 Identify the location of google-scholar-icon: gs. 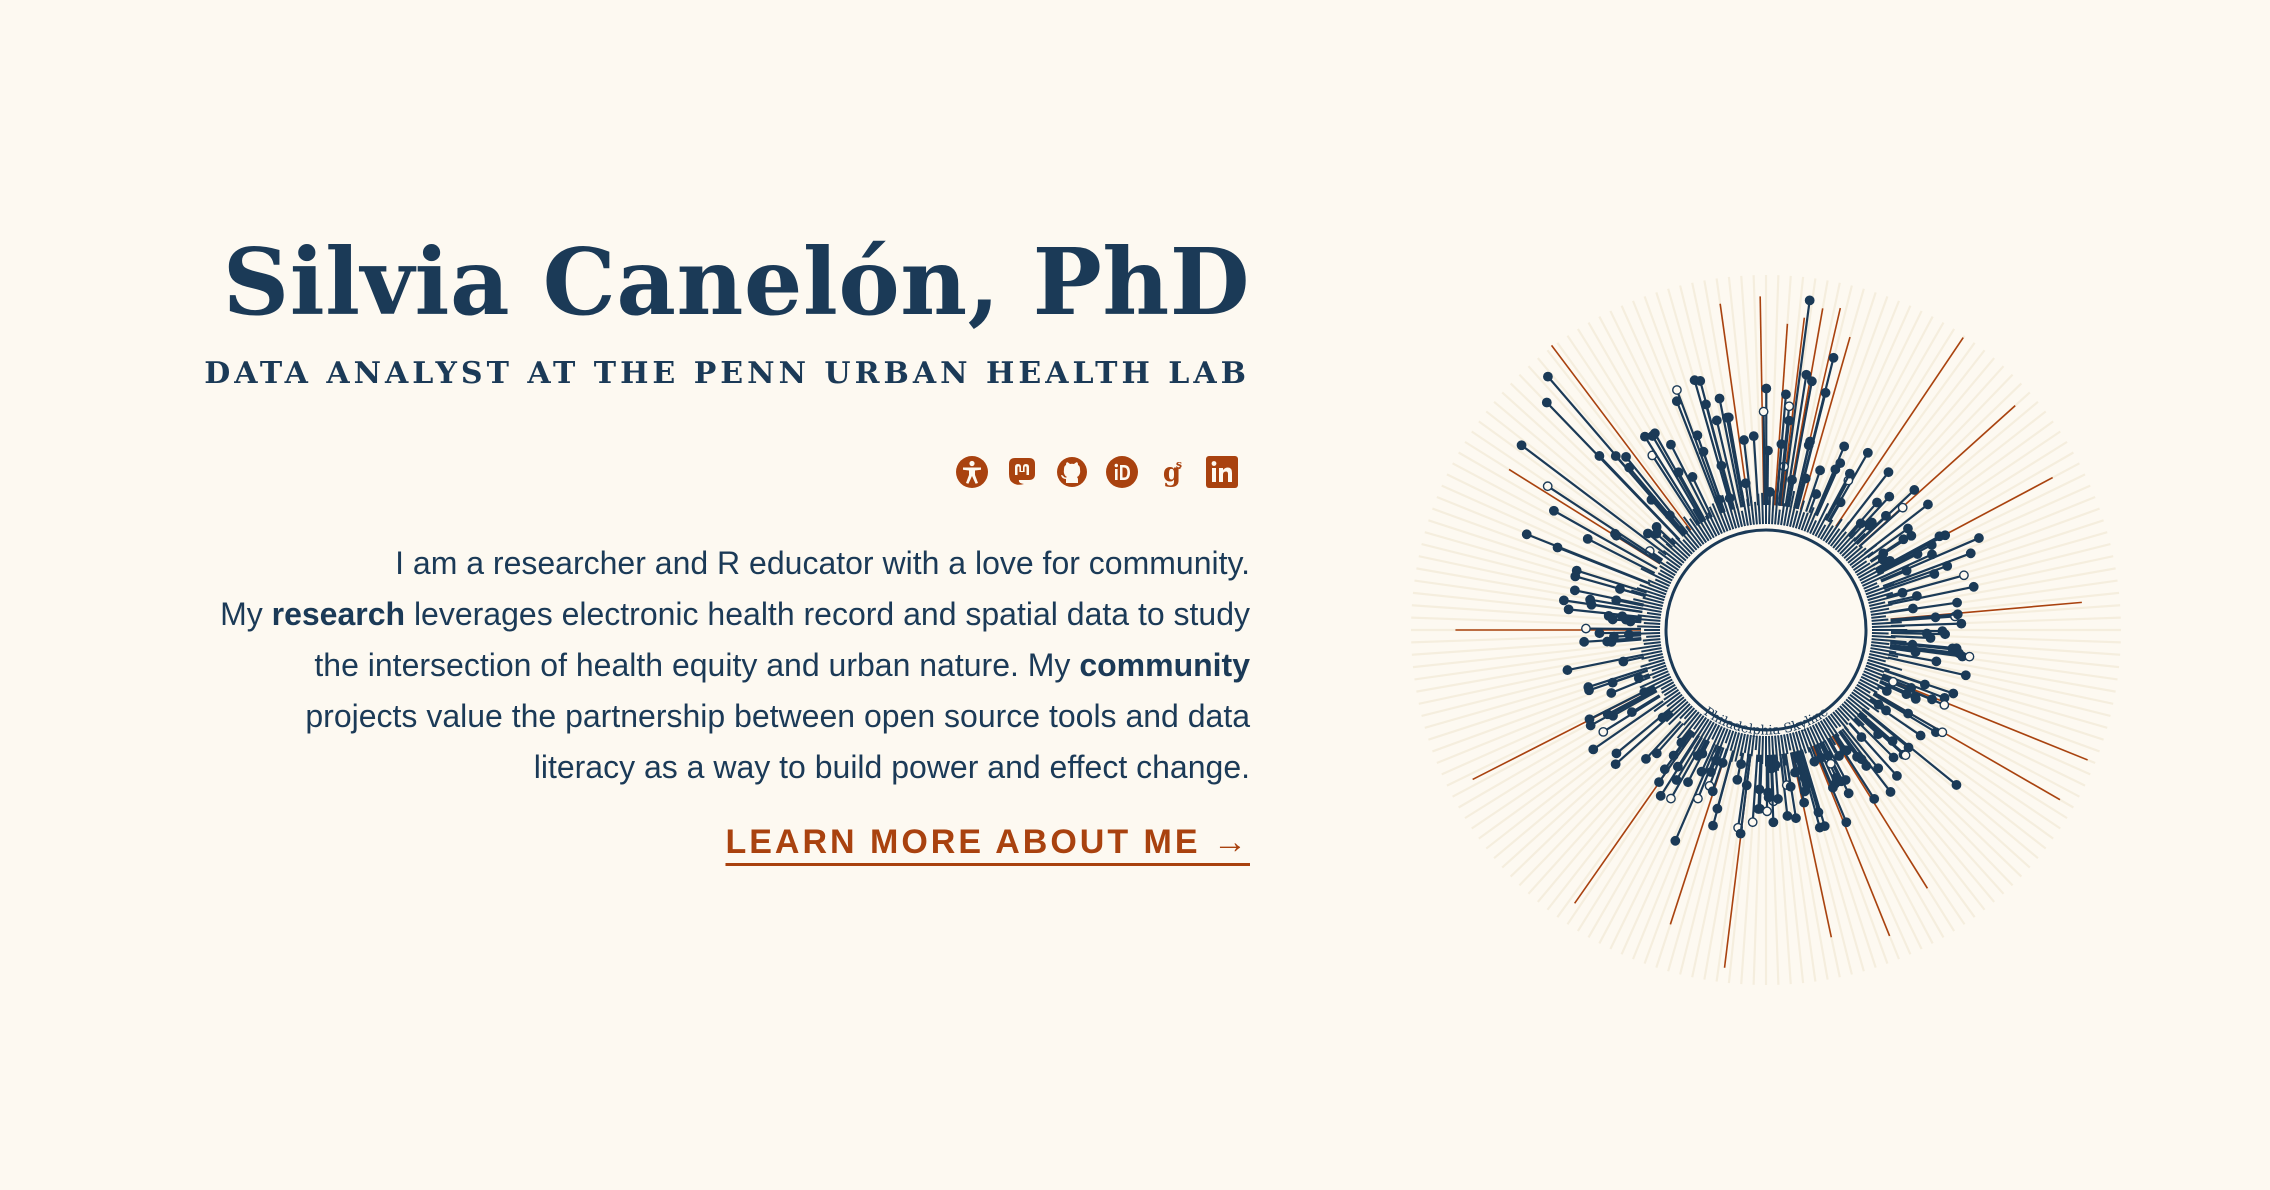
(1172, 472).